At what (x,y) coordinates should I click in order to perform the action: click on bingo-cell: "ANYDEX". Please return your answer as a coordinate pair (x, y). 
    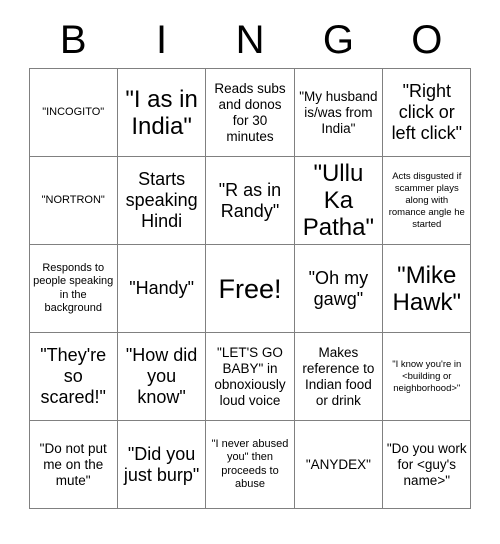
    Looking at the image, I should click on (338, 464).